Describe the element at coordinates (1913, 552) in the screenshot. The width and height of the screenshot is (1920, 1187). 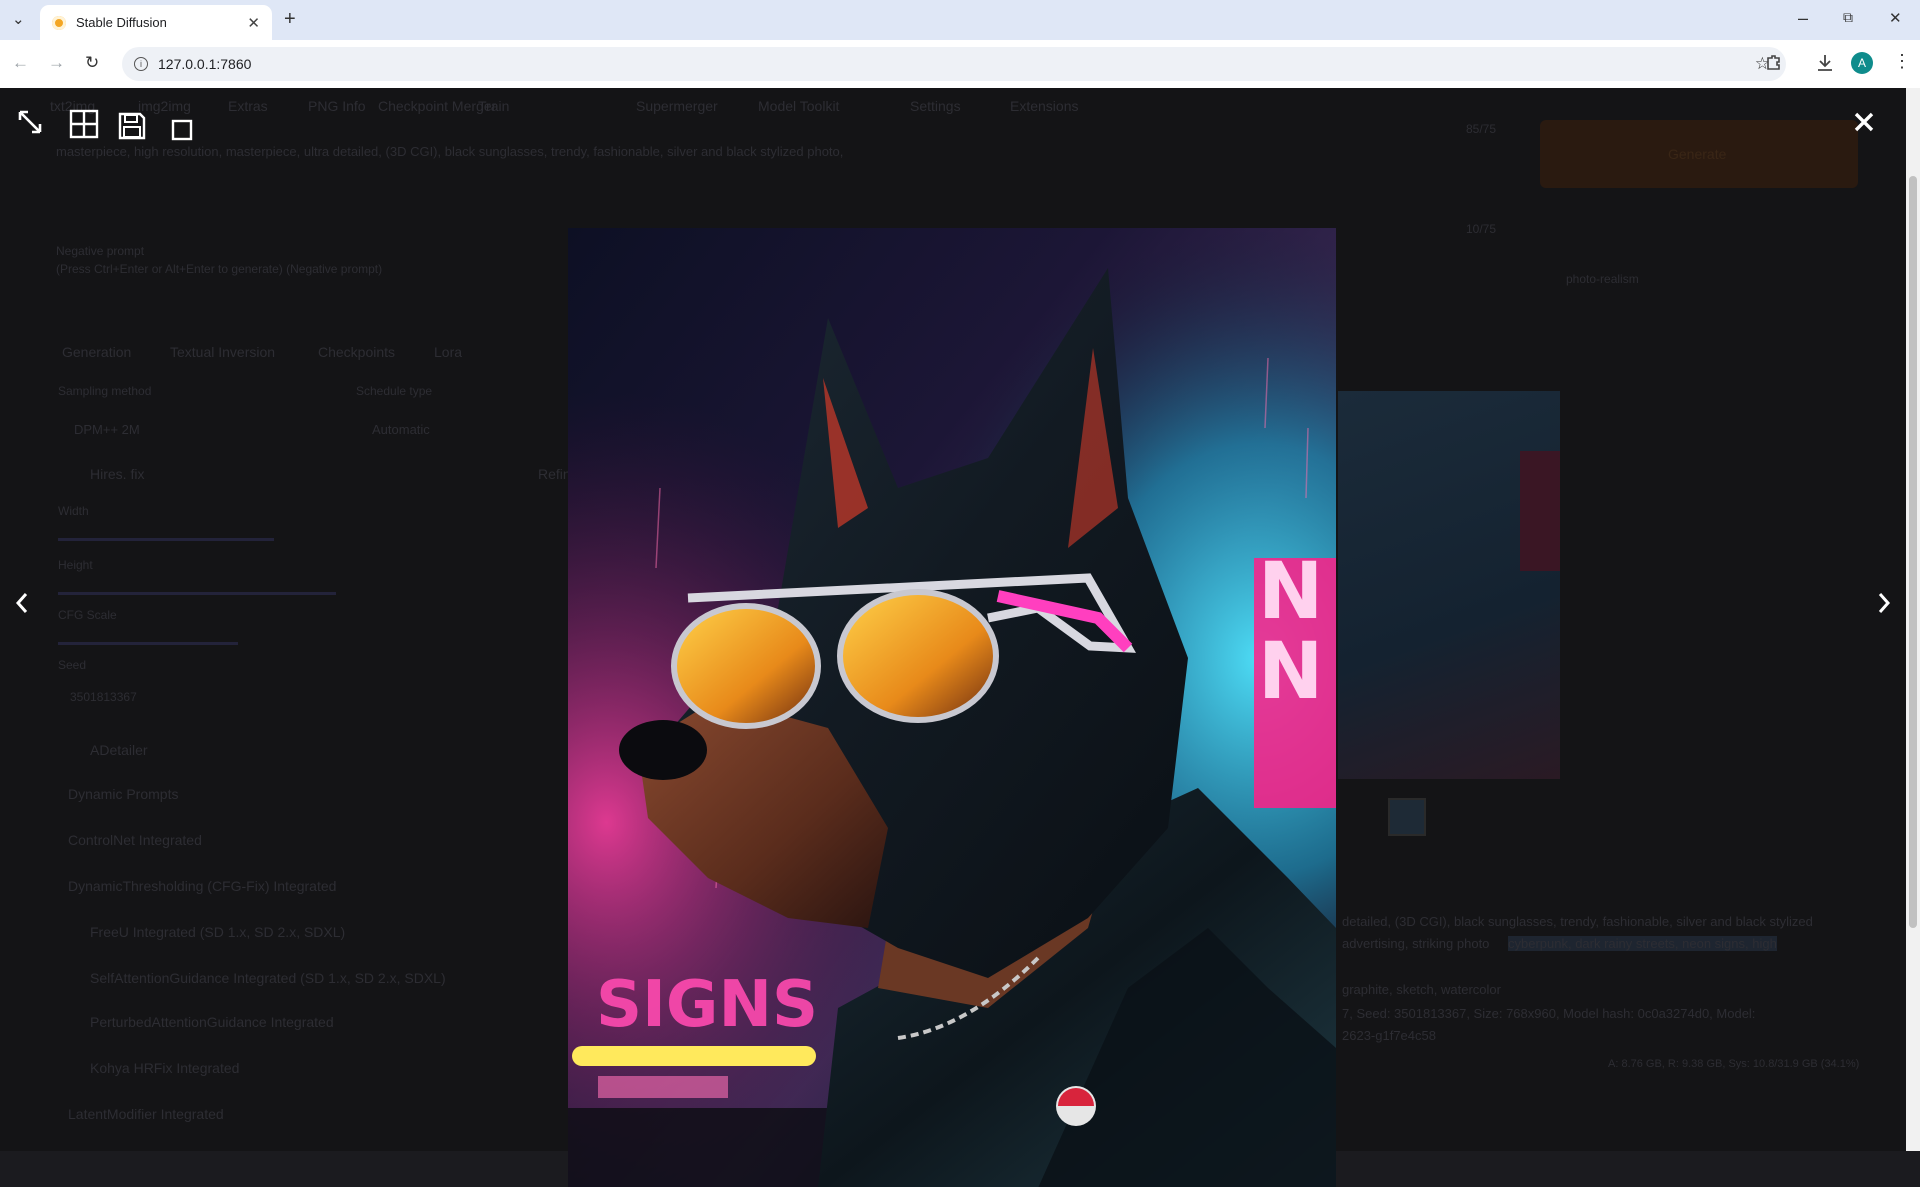
I see `scrollbar-thumb` at that location.